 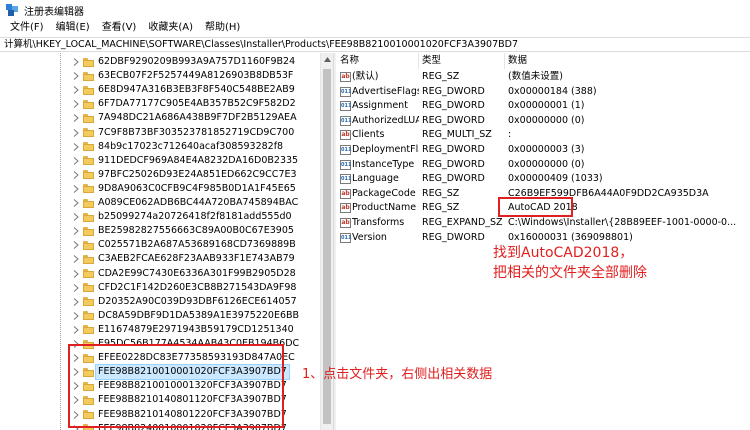 I want to click on tree-item-label: 9D8A9063C0CFB9C4F985B0D1A1F45E65, so click(x=197, y=188).